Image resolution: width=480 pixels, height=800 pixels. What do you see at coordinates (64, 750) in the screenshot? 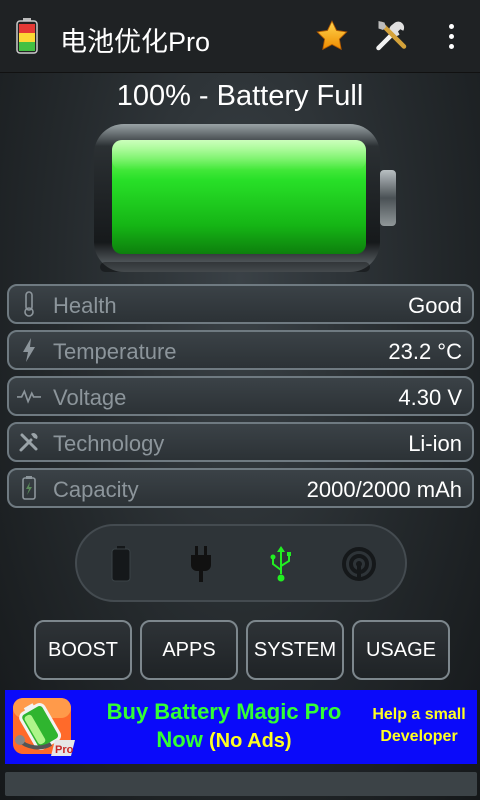
I see `ad-icon-badge: Pro` at bounding box center [64, 750].